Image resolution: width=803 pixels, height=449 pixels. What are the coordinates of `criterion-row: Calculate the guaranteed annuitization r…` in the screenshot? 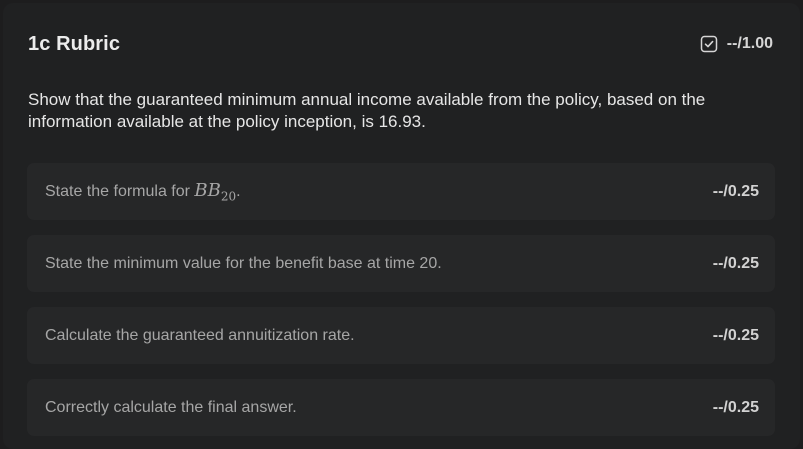 It's located at (401, 335).